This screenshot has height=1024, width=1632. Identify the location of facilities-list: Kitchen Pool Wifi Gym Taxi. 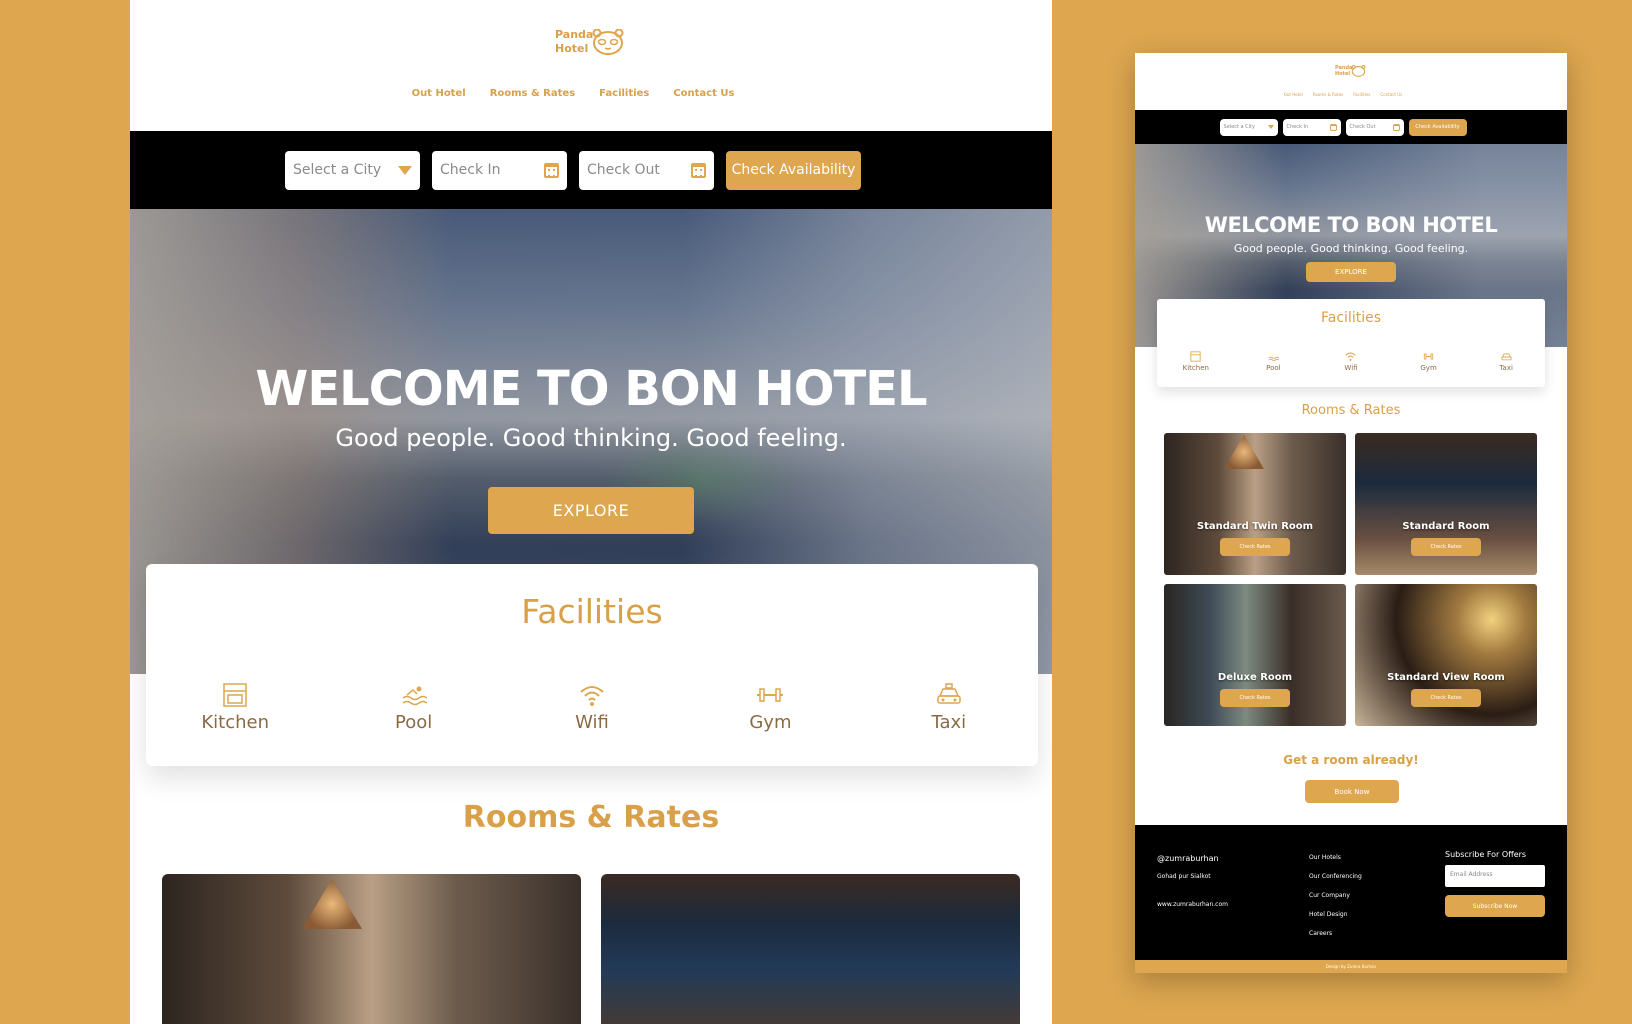
(592, 707).